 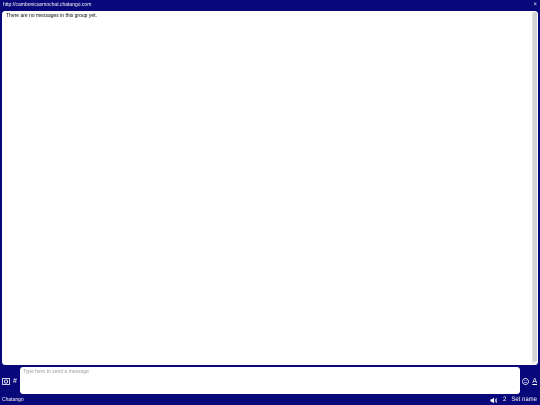 What do you see at coordinates (51, 16) in the screenshot?
I see `empty-messages-text: There are no messages in this group yet.` at bounding box center [51, 16].